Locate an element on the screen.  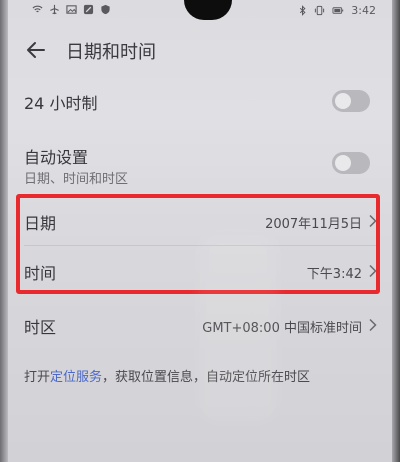
app-bar: 日期和时间 is located at coordinates (200, 50).